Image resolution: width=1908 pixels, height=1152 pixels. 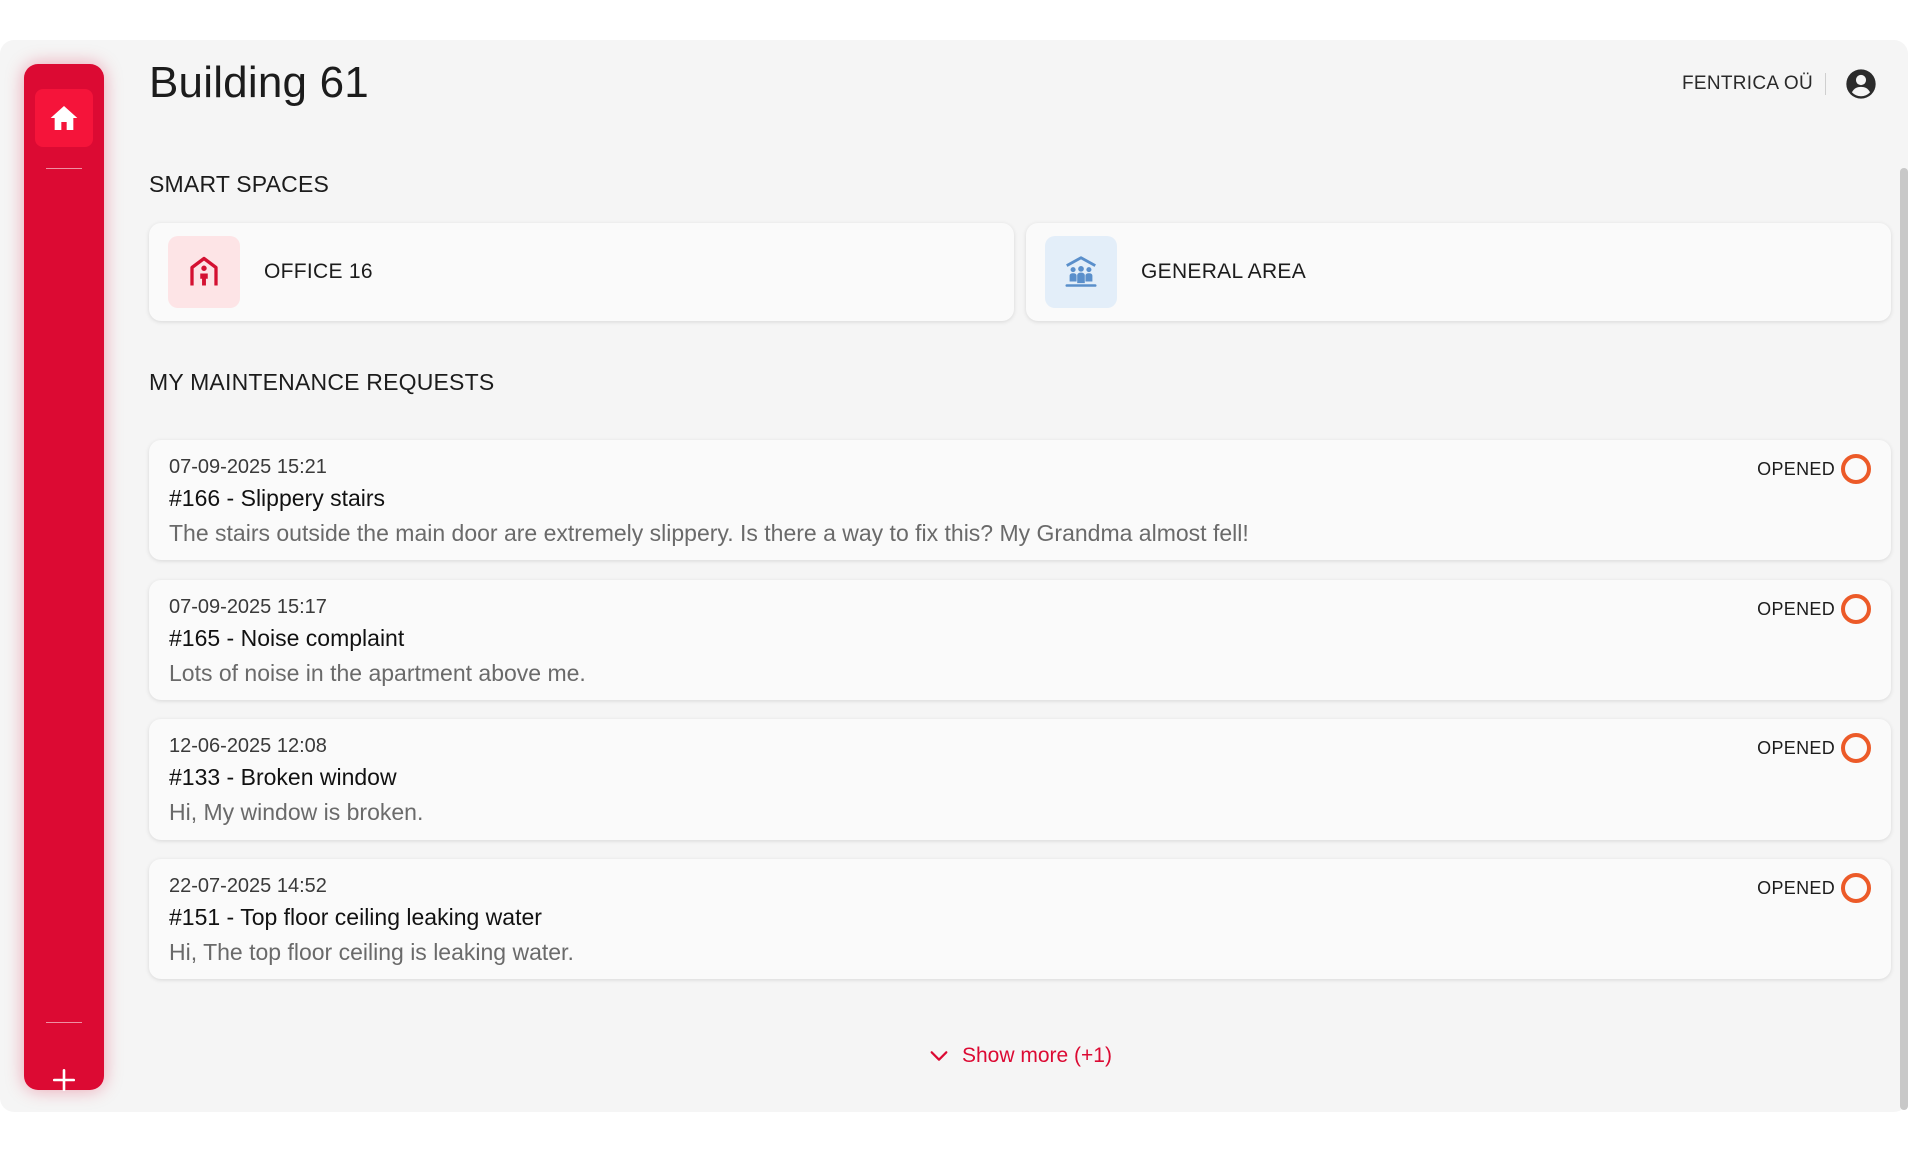 I want to click on space-card-office: OFFICE 16, so click(x=581, y=272).